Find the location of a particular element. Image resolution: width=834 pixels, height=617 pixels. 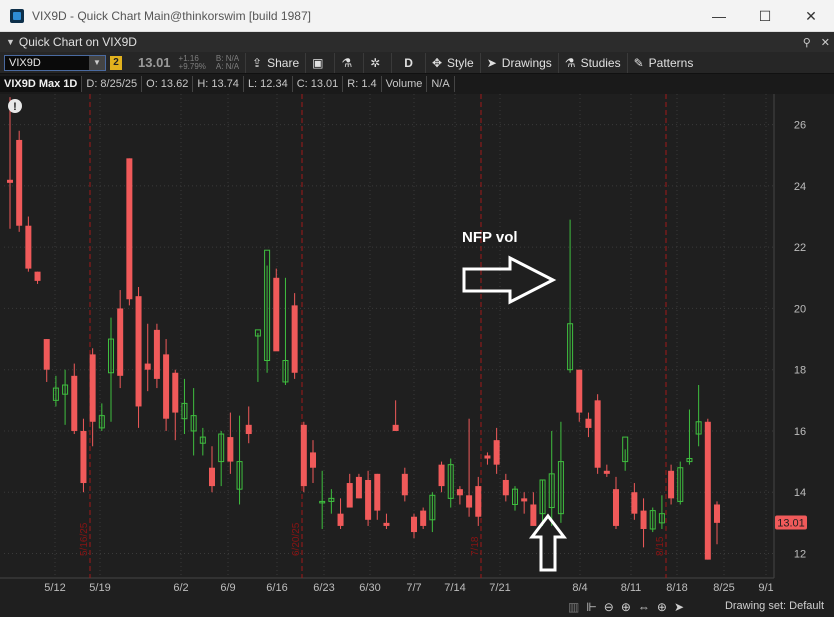

status-bar: ▥ ⊩ ⊖ ⊕ ⇔ ⊕ ➤ Drawing set: Default is located at coordinates (417, 606).